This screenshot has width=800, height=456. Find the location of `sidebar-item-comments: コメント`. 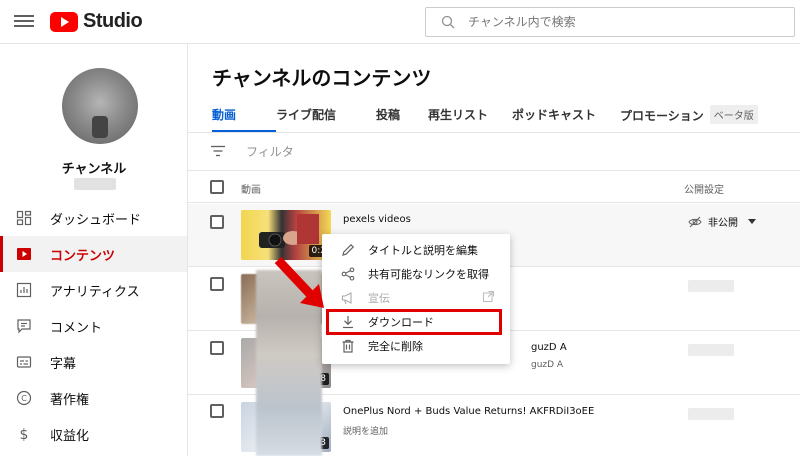

sidebar-item-comments: コメント is located at coordinates (93, 326).